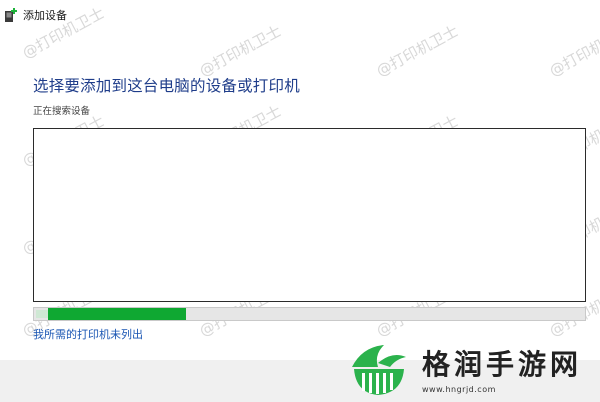 The height and width of the screenshot is (402, 600). I want to click on brand-name: 格润手游网, so click(502, 364).